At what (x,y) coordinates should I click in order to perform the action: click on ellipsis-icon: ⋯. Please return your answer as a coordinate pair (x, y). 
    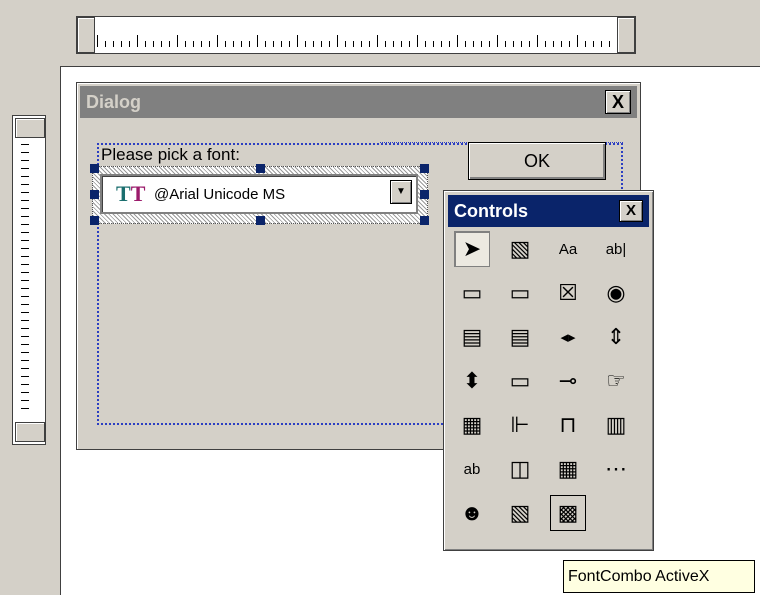
    Looking at the image, I should click on (616, 469).